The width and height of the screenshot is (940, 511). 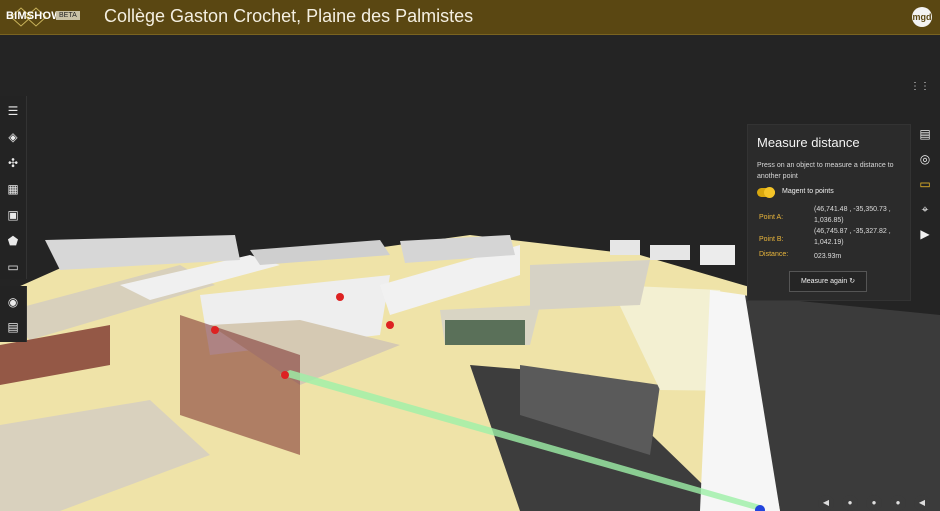 What do you see at coordinates (68, 15) in the screenshot?
I see `beta-badge: BETA` at bounding box center [68, 15].